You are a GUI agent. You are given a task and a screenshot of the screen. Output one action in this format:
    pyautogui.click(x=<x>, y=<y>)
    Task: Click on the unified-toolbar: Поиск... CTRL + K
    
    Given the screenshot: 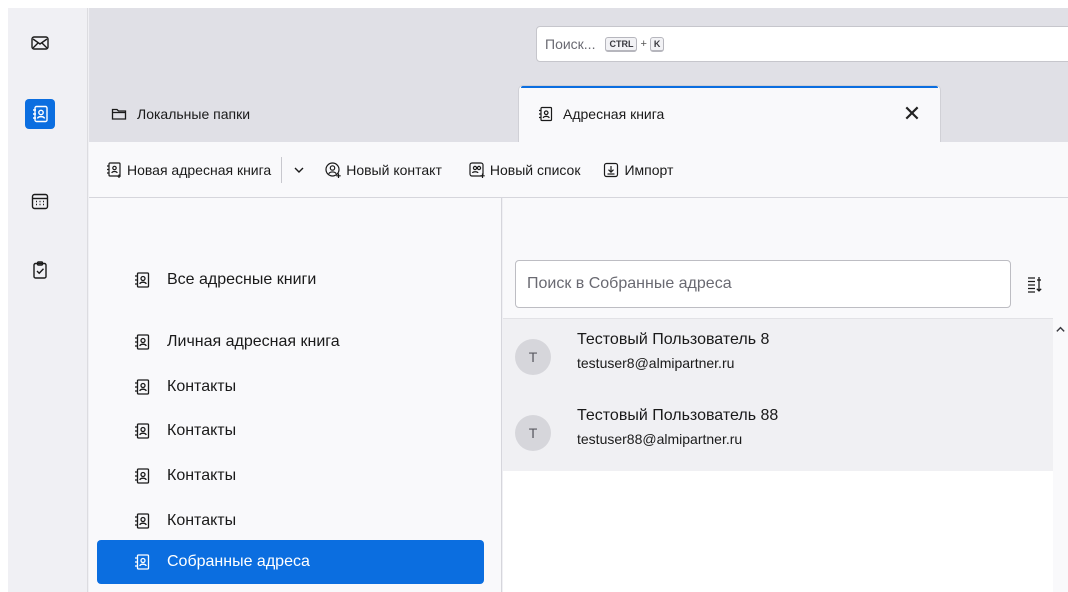 What is the action you would take?
    pyautogui.click(x=578, y=44)
    